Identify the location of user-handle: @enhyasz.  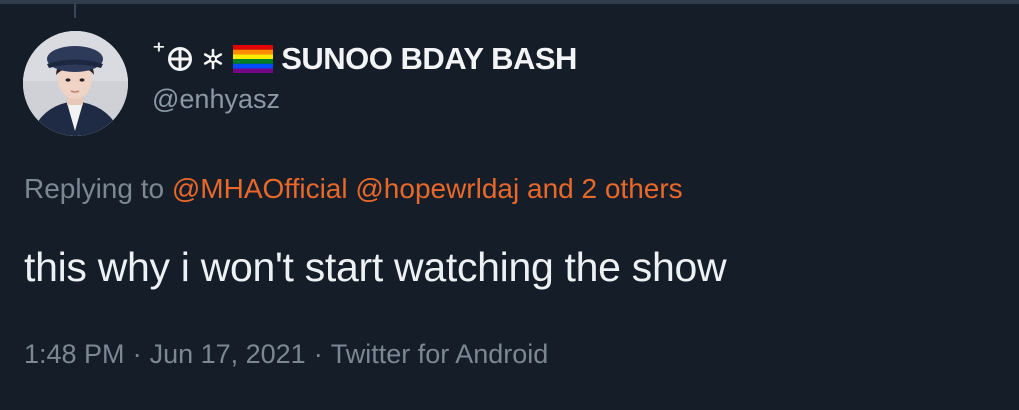
(216, 99).